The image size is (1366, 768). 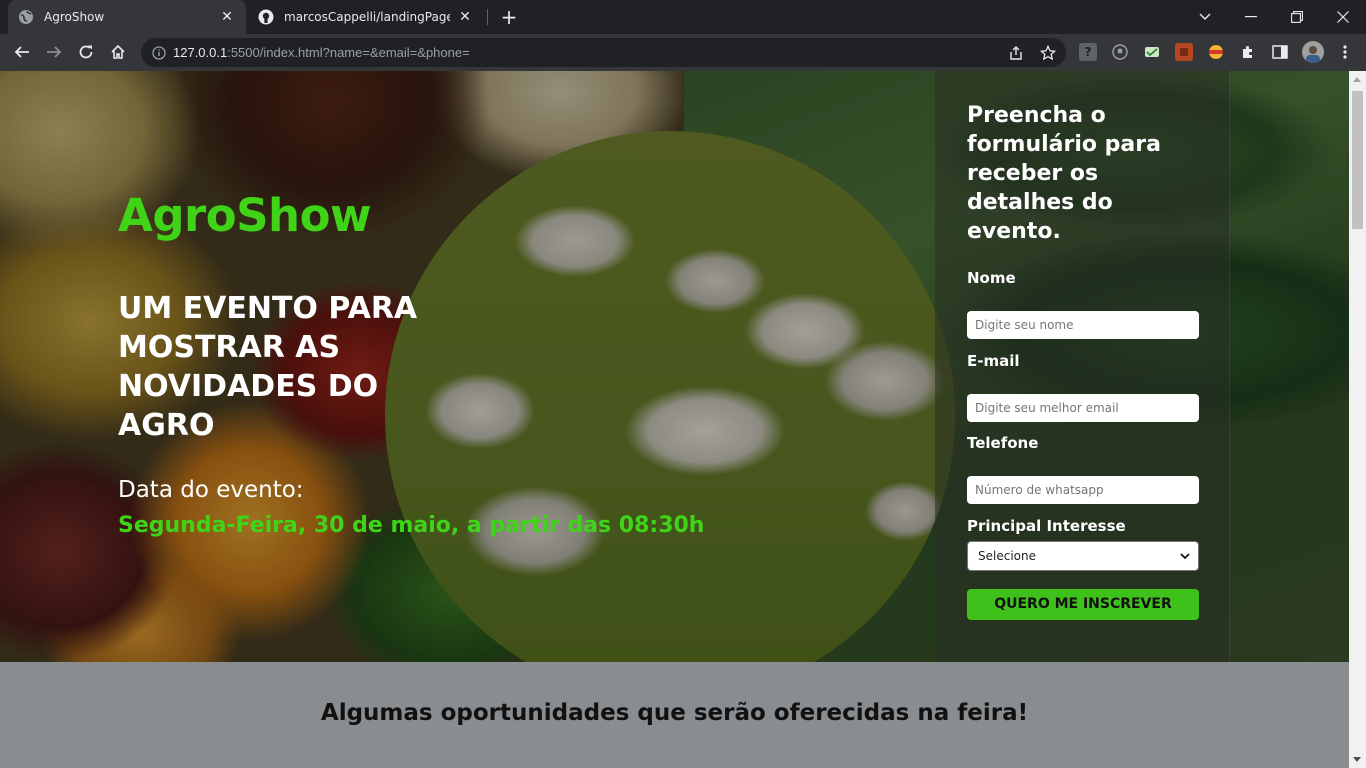 I want to click on url-path: :5500/index.html?name=&email=&phone=, so click(x=348, y=52).